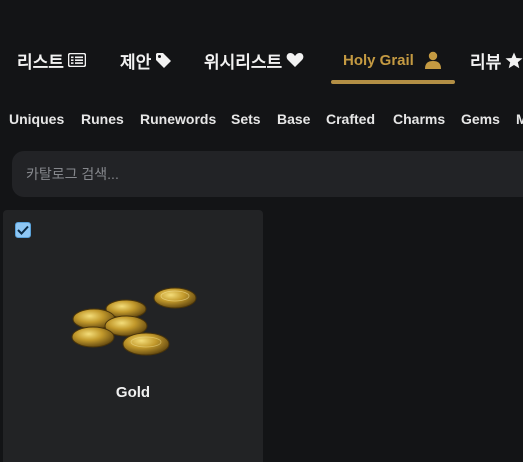 This screenshot has width=523, height=462. Describe the element at coordinates (40, 62) in the screenshot. I see `nav-item-label: 리스트` at that location.